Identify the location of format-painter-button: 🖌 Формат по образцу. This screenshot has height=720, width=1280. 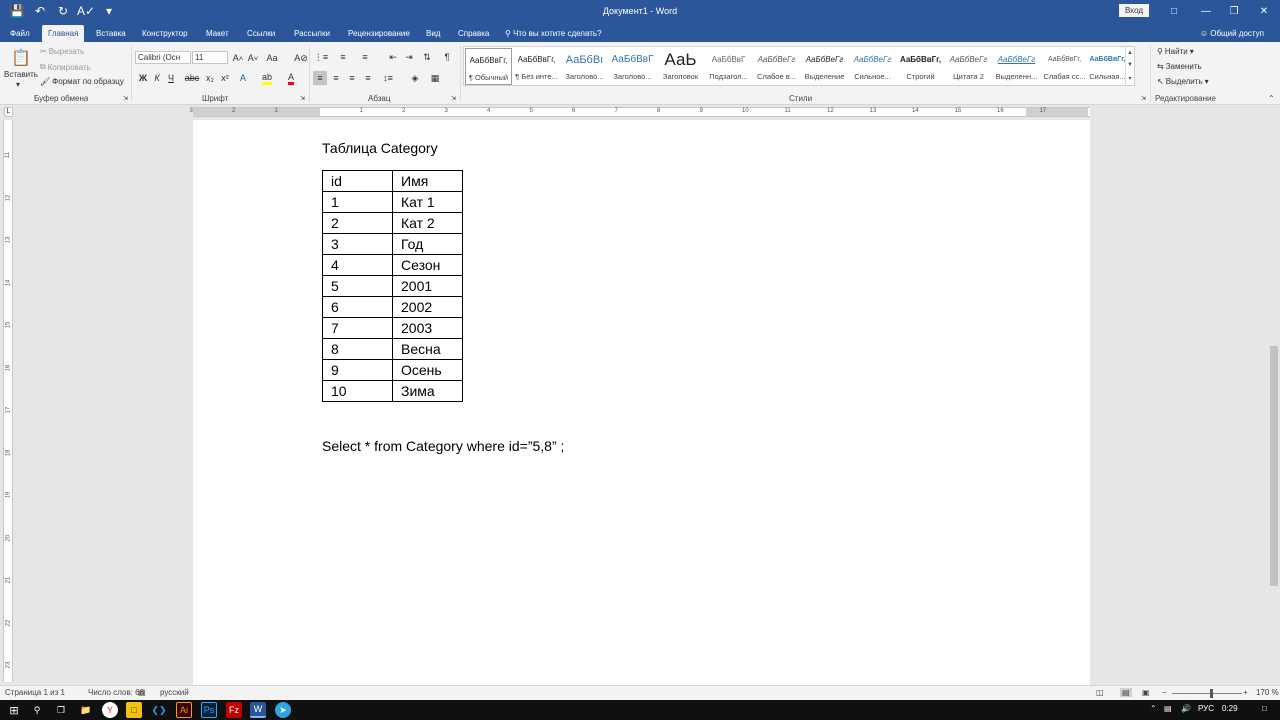
(82, 81).